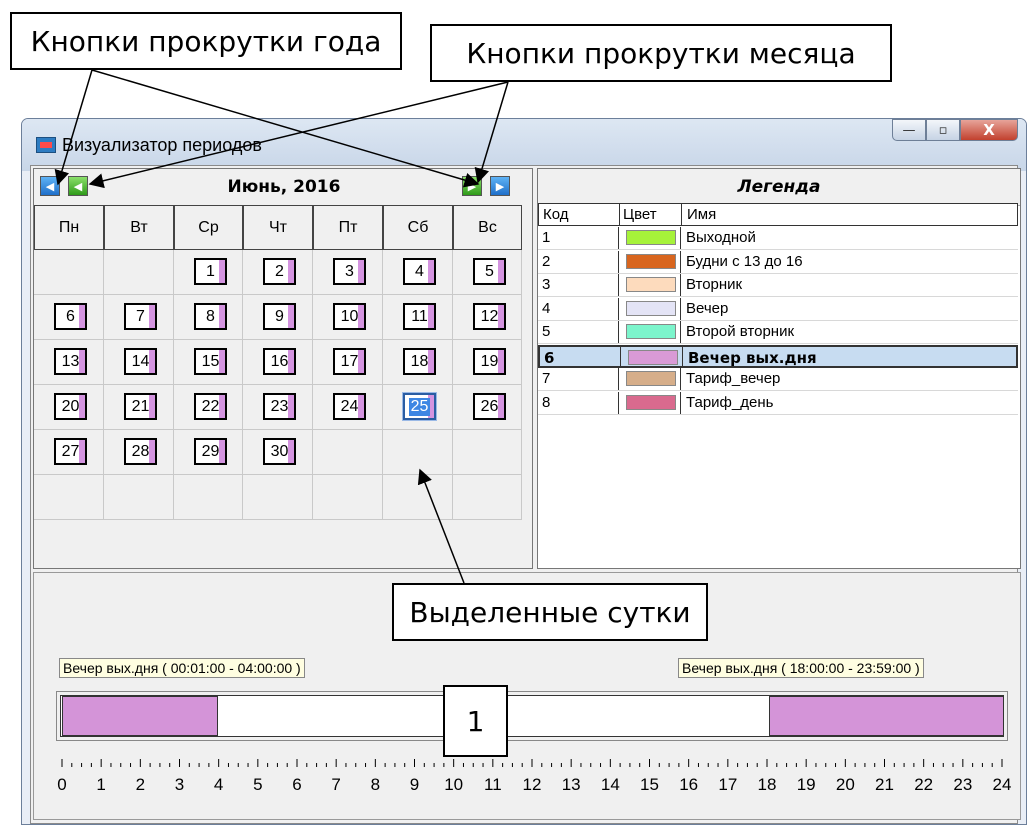 The width and height of the screenshot is (1030, 825). I want to click on calendar-day: 22, so click(210, 406).